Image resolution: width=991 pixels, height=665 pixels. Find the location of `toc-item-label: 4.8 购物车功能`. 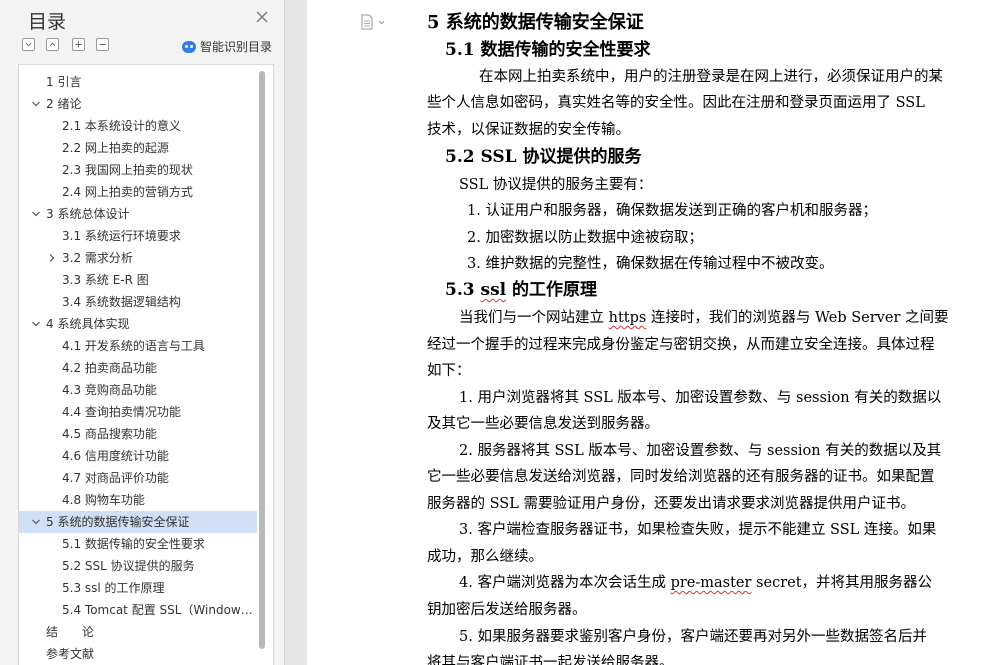

toc-item-label: 4.8 购物车功能 is located at coordinates (103, 500).